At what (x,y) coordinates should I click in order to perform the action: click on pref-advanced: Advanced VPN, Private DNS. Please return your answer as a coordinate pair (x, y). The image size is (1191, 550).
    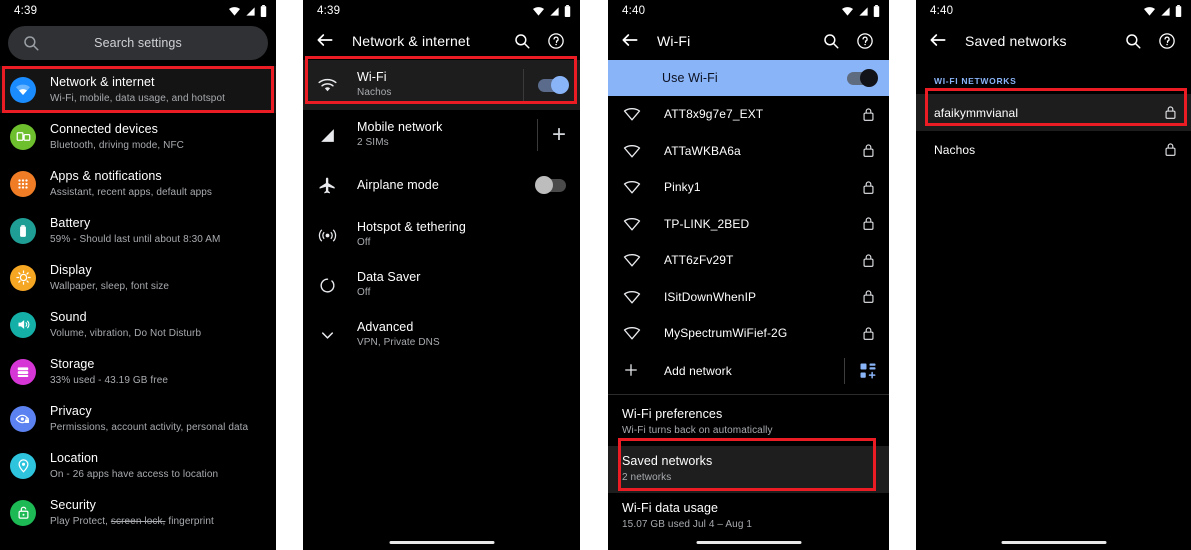
    Looking at the image, I should click on (441, 335).